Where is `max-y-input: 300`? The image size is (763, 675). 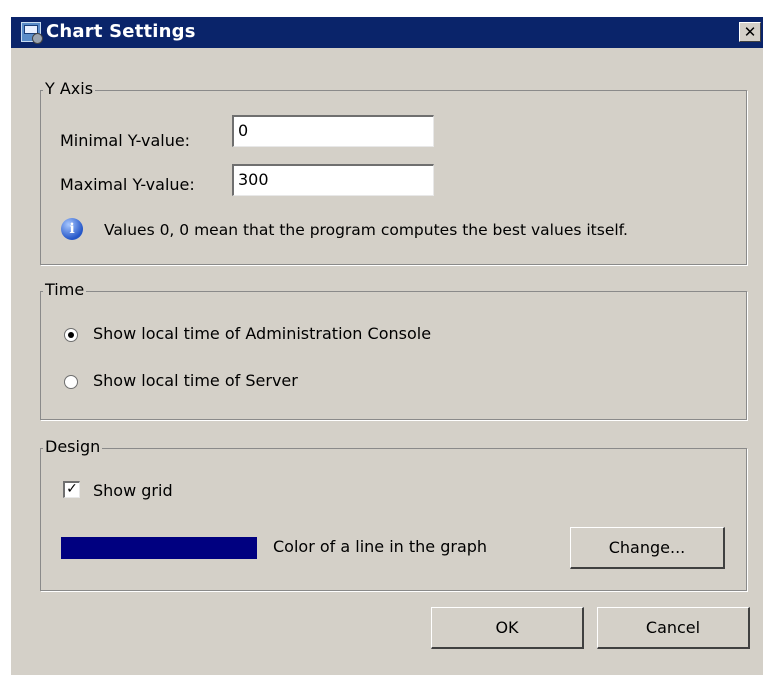
max-y-input: 300 is located at coordinates (333, 180).